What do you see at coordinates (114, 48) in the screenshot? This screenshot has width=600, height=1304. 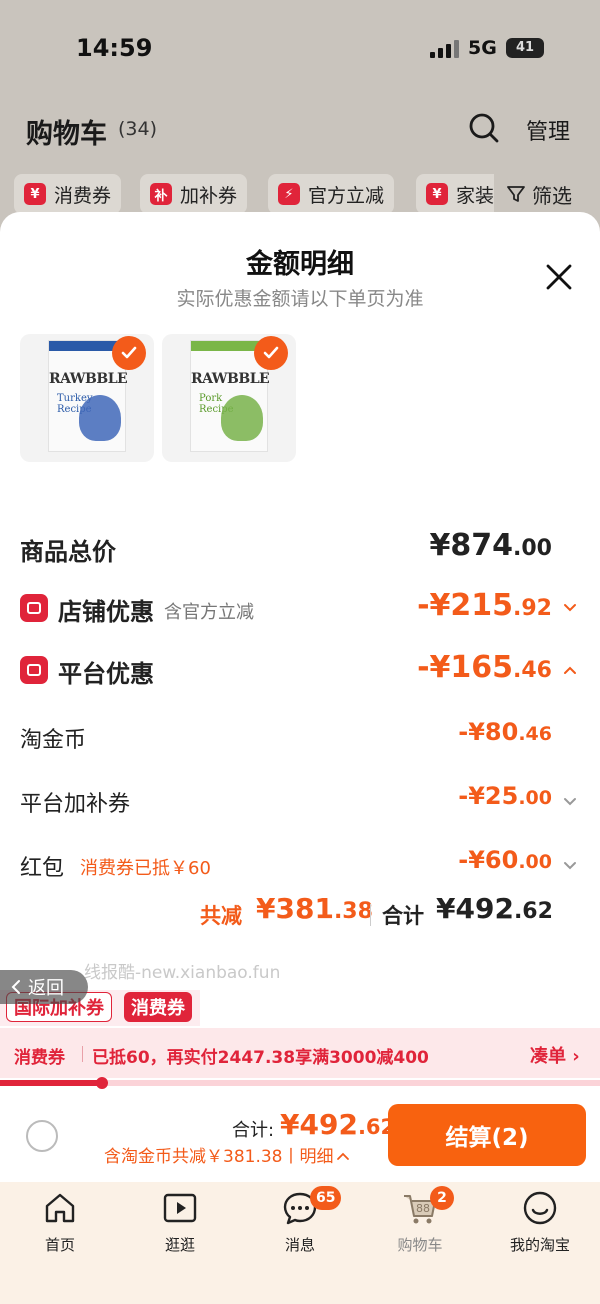 I see `status-time: 14:59` at bounding box center [114, 48].